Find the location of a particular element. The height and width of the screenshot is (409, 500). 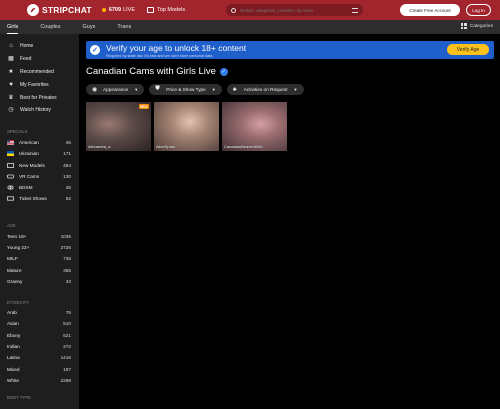

logo-icon is located at coordinates (33, 10).